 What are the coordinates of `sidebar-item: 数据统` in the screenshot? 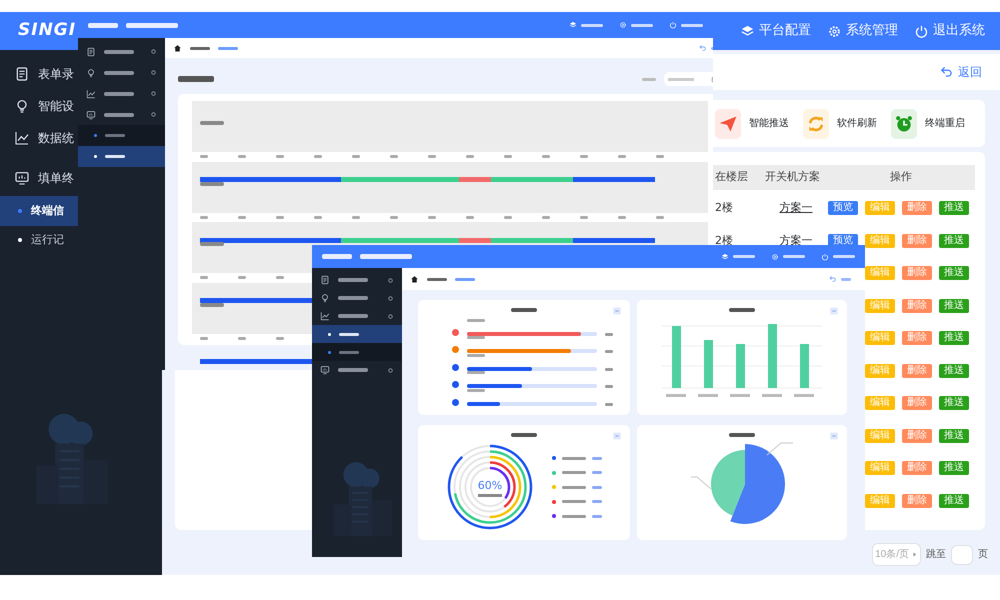 It's located at (39, 138).